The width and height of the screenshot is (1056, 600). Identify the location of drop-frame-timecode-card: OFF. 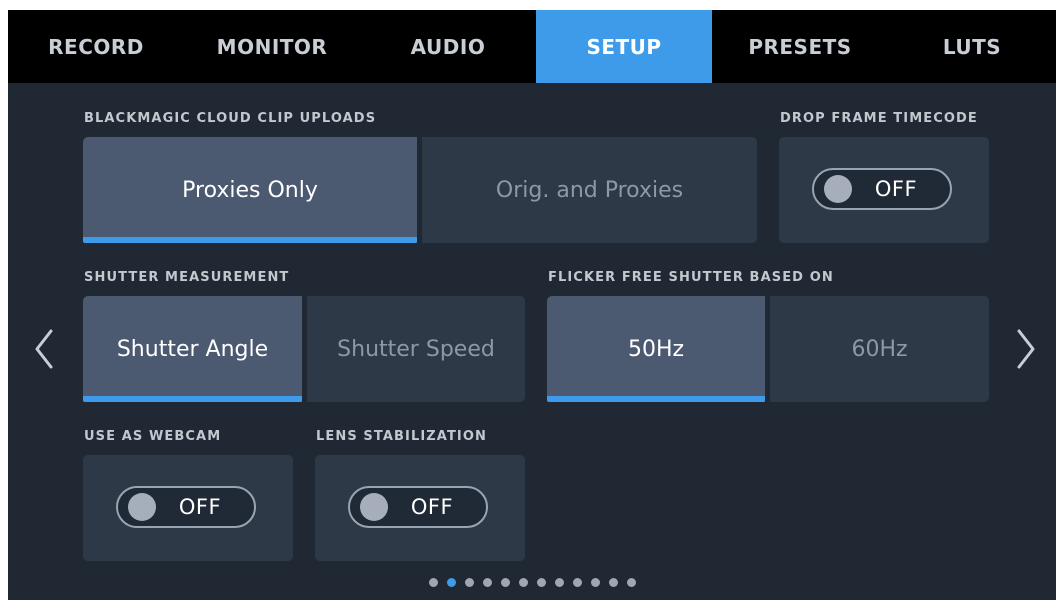
(884, 190).